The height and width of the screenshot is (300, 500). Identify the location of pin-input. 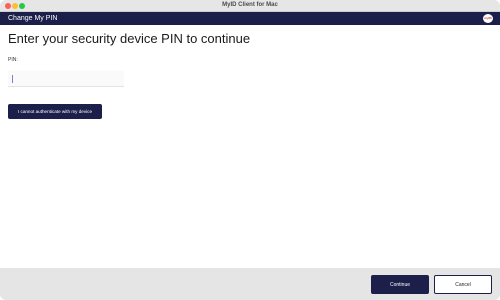
(66, 79).